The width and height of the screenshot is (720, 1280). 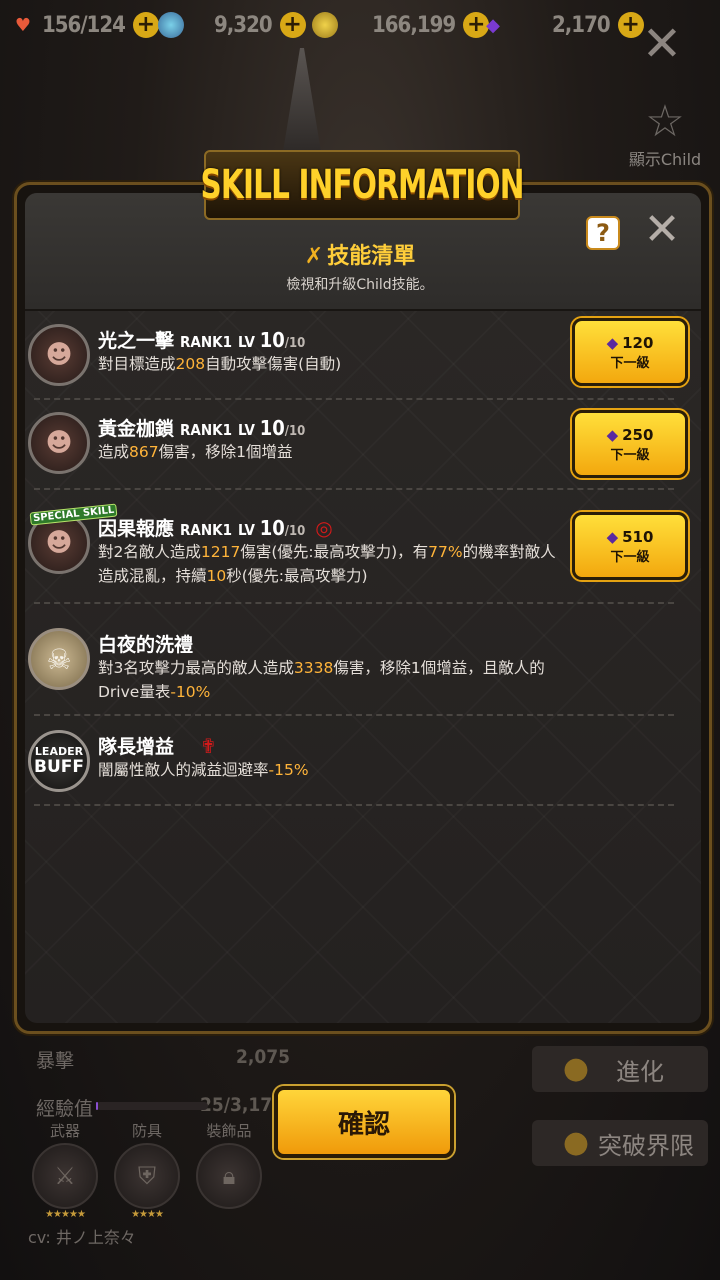 I want to click on skill-upgrade-button: ◆ 250 下一級, so click(x=630, y=444).